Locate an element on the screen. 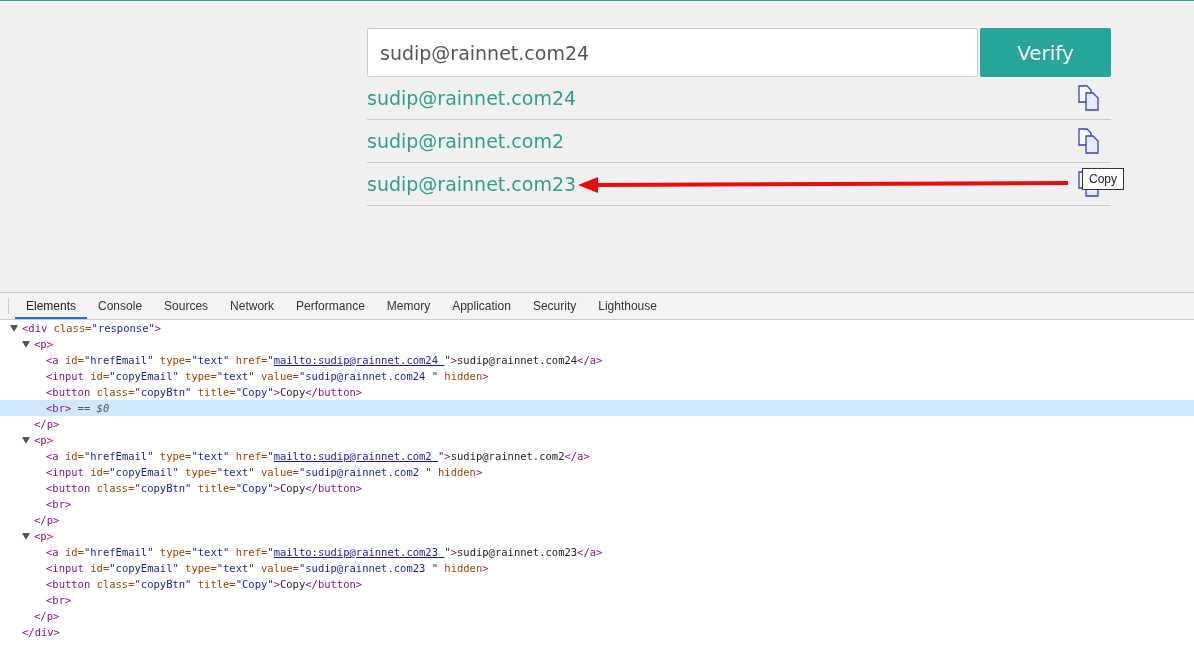 The image size is (1194, 650). code-line: <a id="hrefEmail" type="text" href="mailto:sudip@rainnet.com24 ">sudip@rainnet.com24</a> is located at coordinates (324, 360).